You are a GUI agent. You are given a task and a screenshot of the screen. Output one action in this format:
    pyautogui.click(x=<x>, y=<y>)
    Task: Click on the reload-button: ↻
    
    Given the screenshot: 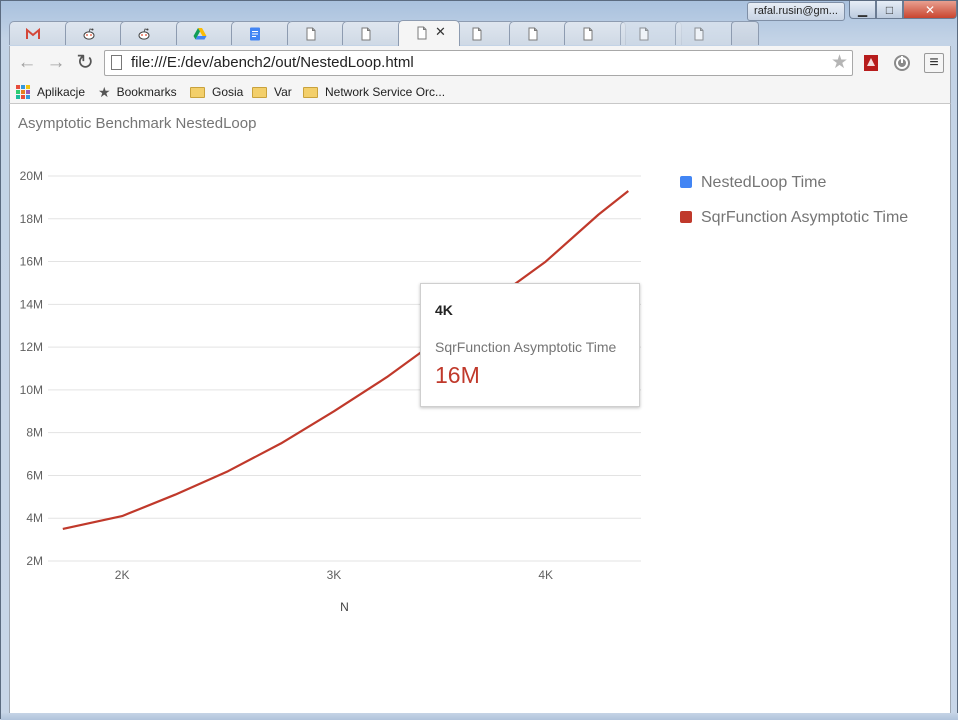 What is the action you would take?
    pyautogui.click(x=85, y=63)
    